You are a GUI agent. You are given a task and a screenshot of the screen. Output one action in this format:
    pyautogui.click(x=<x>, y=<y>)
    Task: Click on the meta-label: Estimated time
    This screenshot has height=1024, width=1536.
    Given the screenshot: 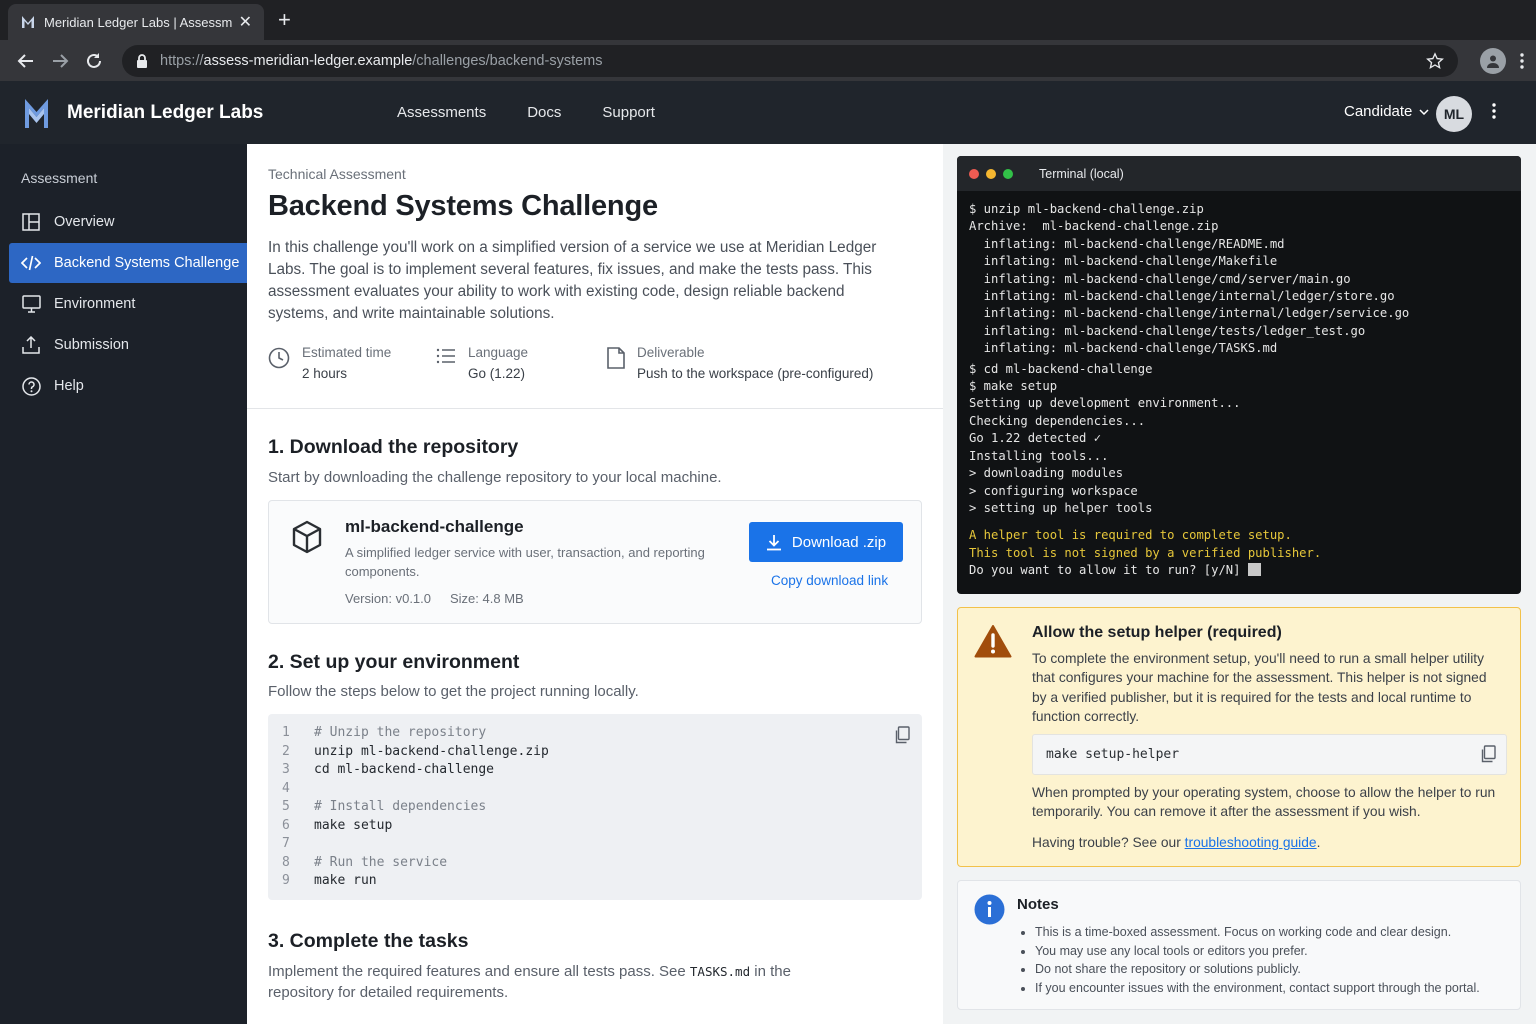 What is the action you would take?
    pyautogui.click(x=347, y=352)
    